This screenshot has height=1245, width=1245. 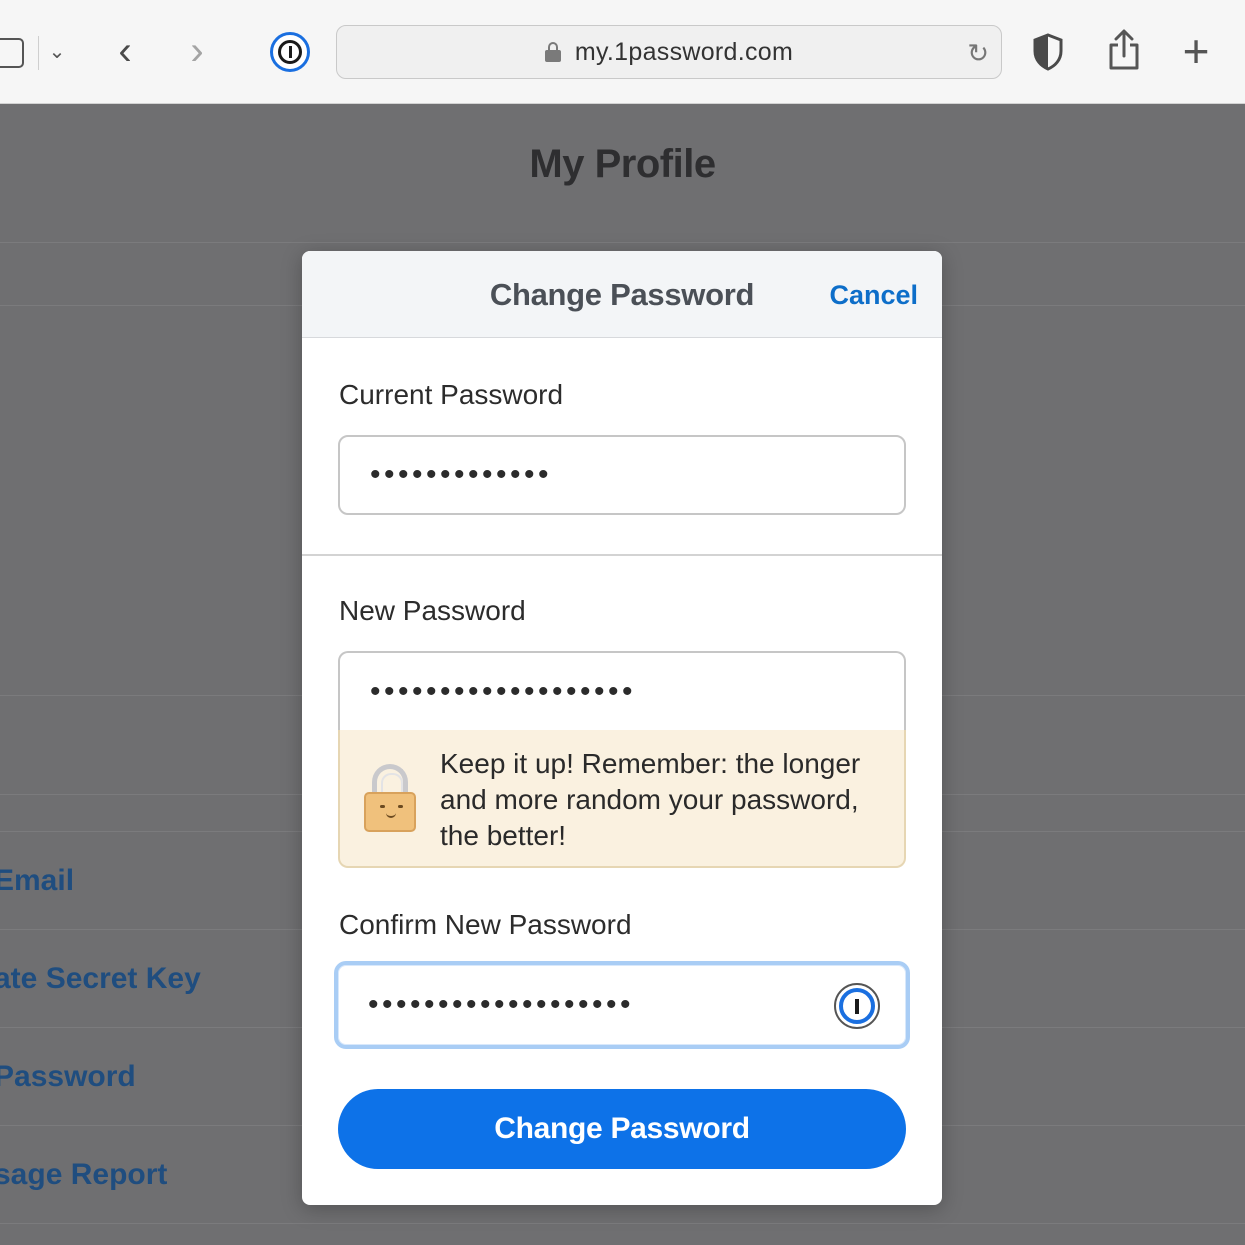 I want to click on section-divider, so click(x=622, y=555).